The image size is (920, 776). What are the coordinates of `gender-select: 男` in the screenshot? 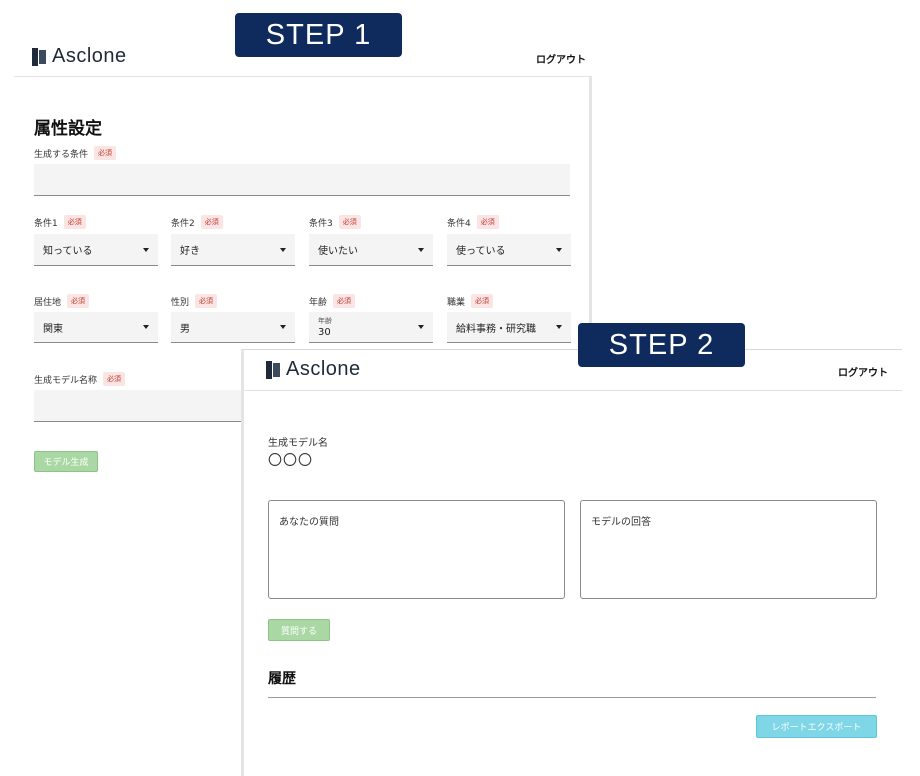 It's located at (233, 327).